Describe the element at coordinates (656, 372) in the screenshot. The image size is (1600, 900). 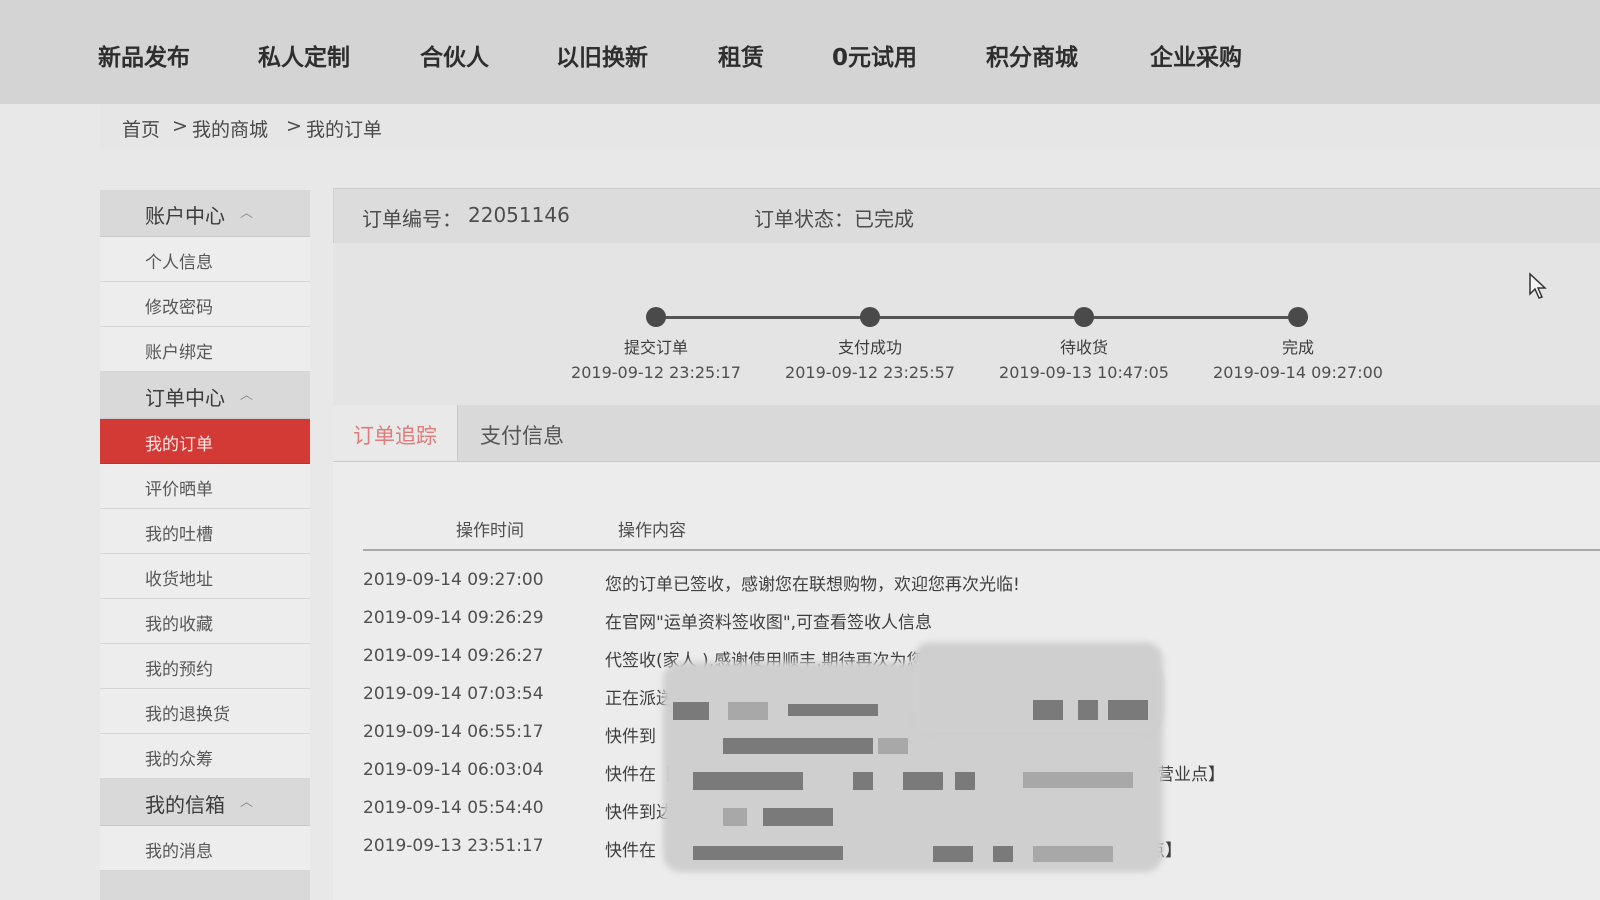
I see `step-time: 2019-09-12 23:25:17` at that location.